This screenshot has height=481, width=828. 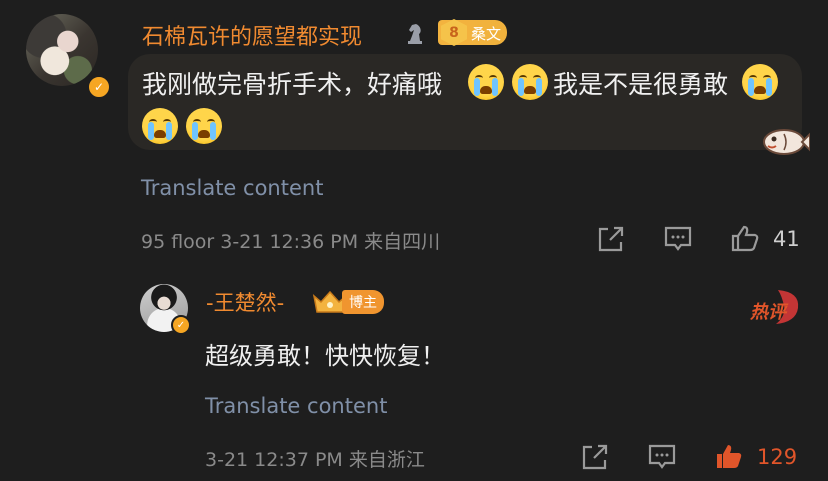 I want to click on like-icon, so click(x=745, y=238).